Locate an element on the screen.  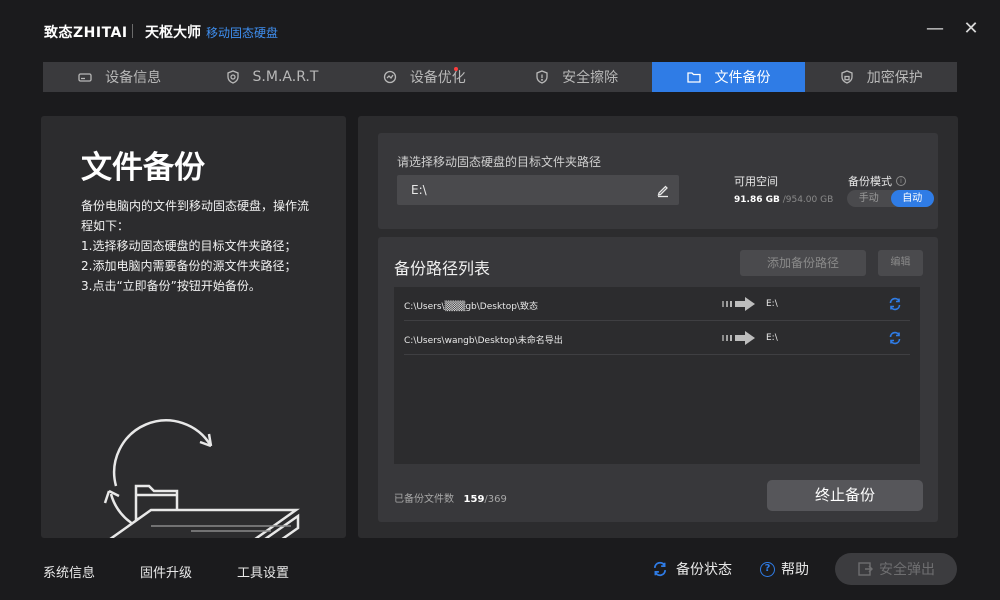
tab-label: S.M.A.R.T is located at coordinates (285, 77).